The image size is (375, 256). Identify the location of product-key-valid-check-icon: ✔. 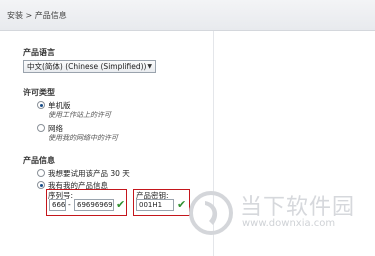
(182, 204).